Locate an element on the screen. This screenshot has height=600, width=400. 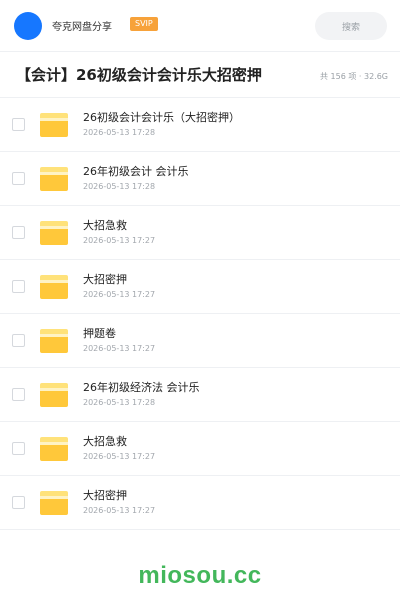
file-name: 26年初级会计 会计乐 is located at coordinates (136, 171).